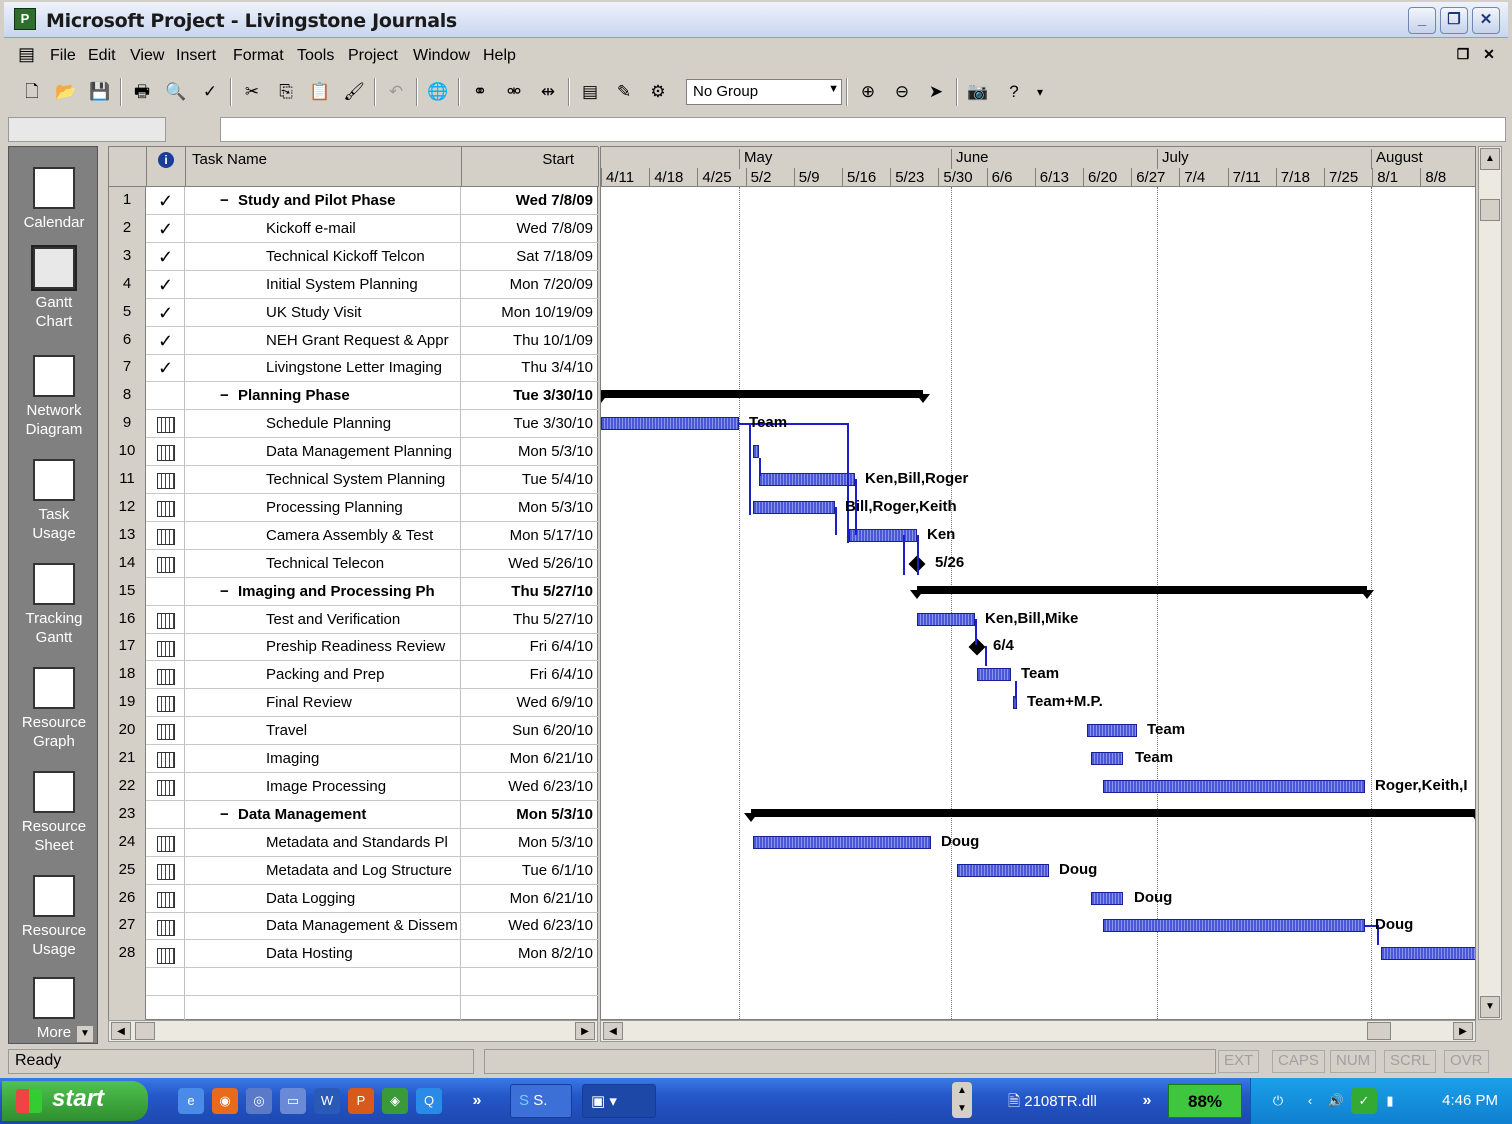  What do you see at coordinates (127, 731) in the screenshot?
I see `row-id: 20` at bounding box center [127, 731].